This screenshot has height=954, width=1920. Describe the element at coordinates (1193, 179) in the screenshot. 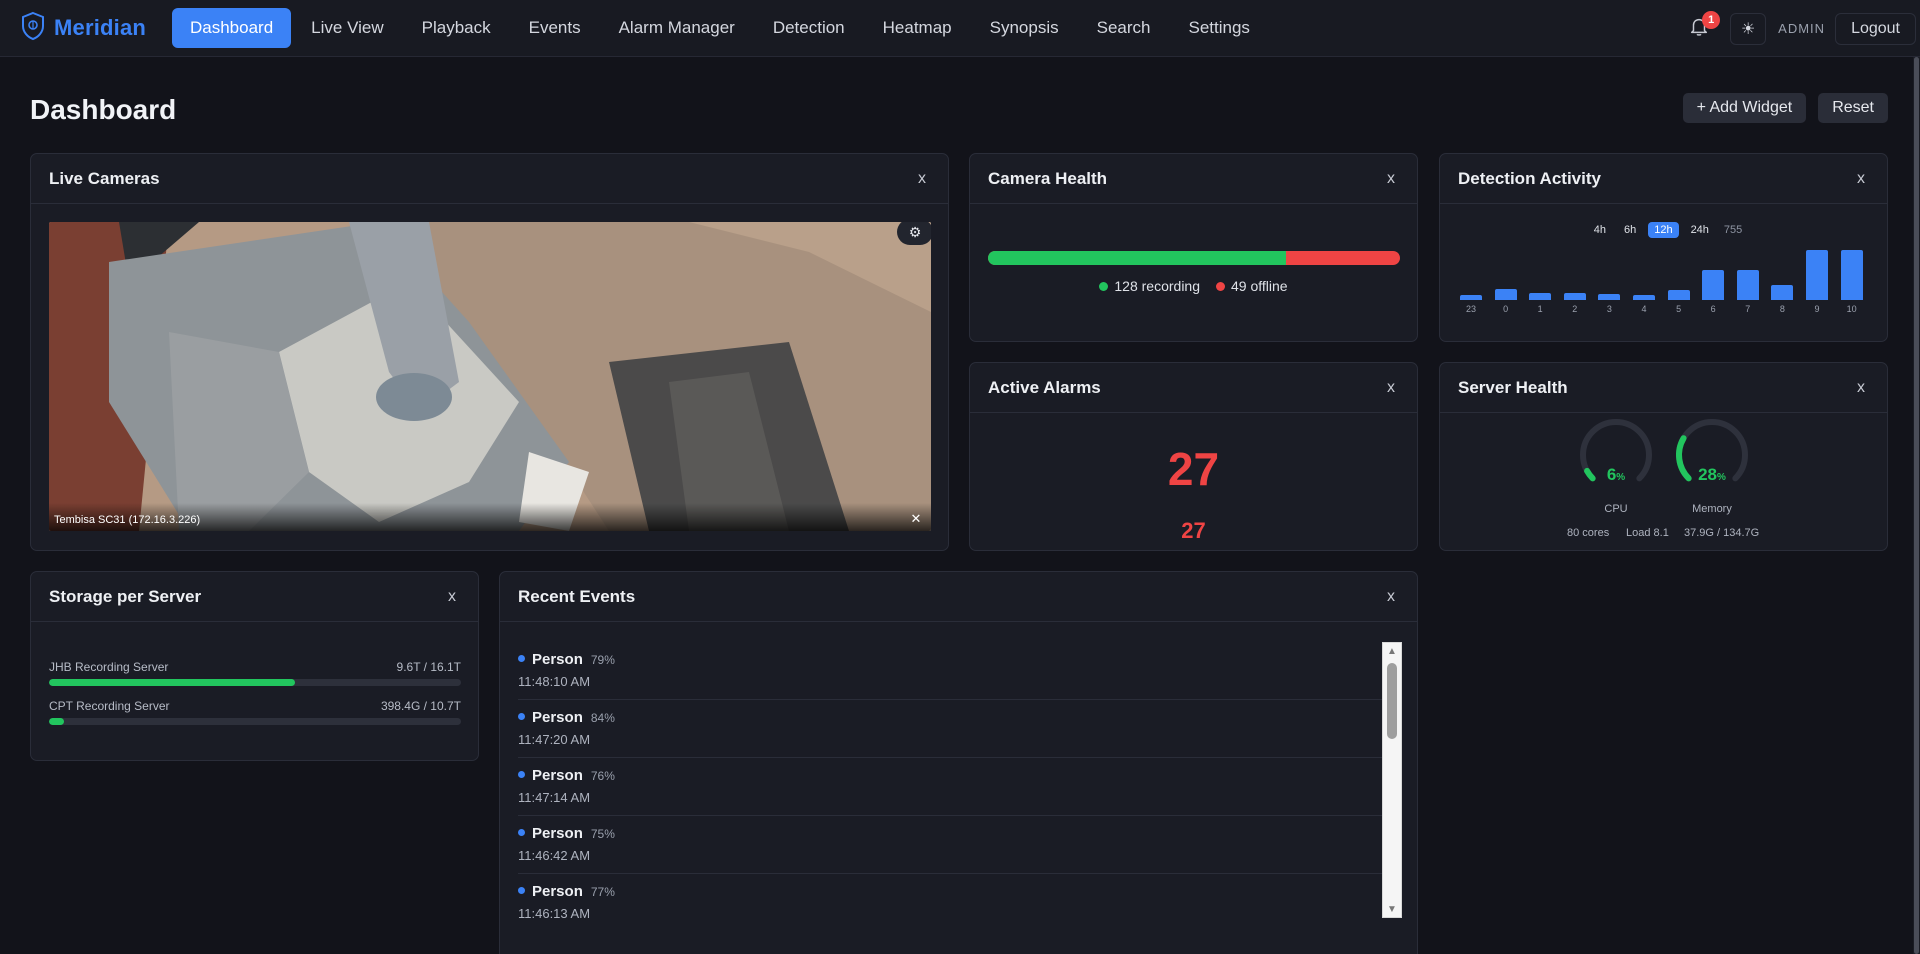

I see `widget-header: Camera Health x` at that location.